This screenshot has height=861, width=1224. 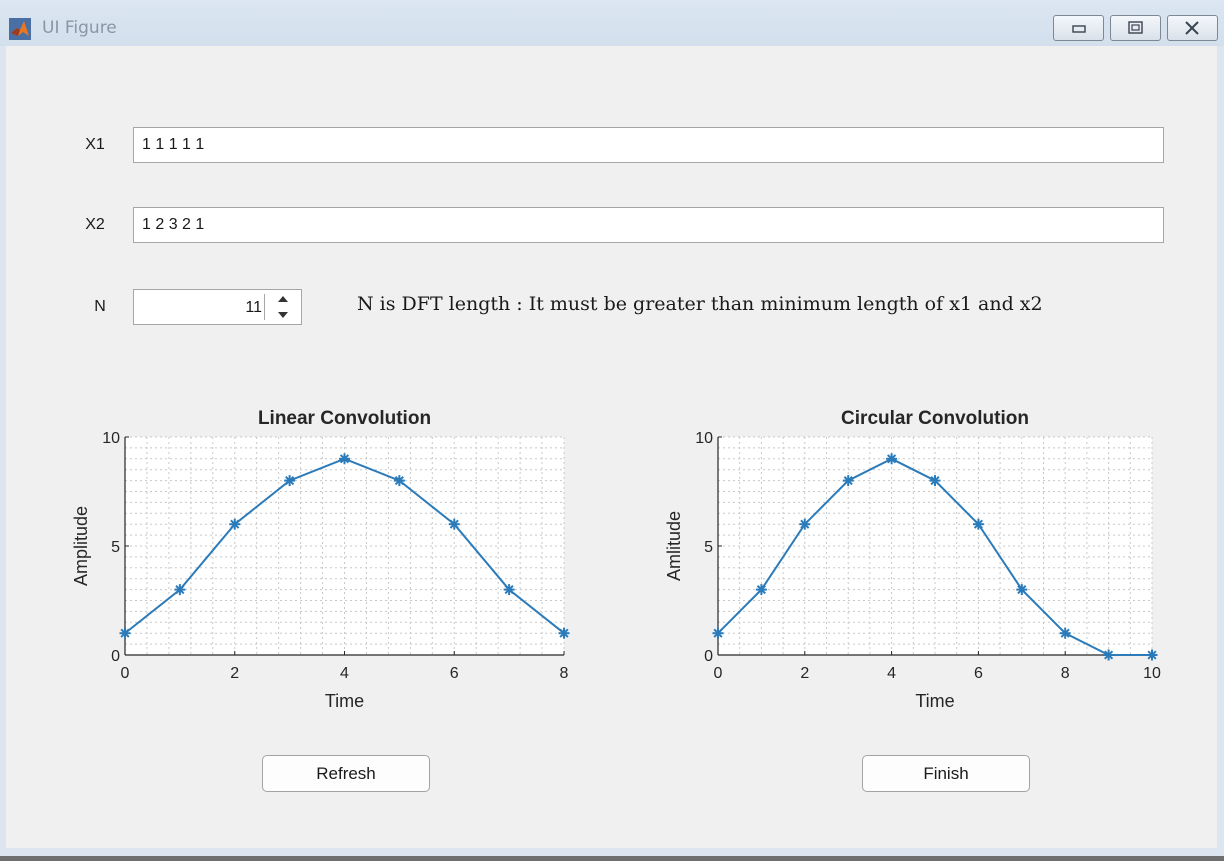 I want to click on maximize-button, so click(x=1135, y=28).